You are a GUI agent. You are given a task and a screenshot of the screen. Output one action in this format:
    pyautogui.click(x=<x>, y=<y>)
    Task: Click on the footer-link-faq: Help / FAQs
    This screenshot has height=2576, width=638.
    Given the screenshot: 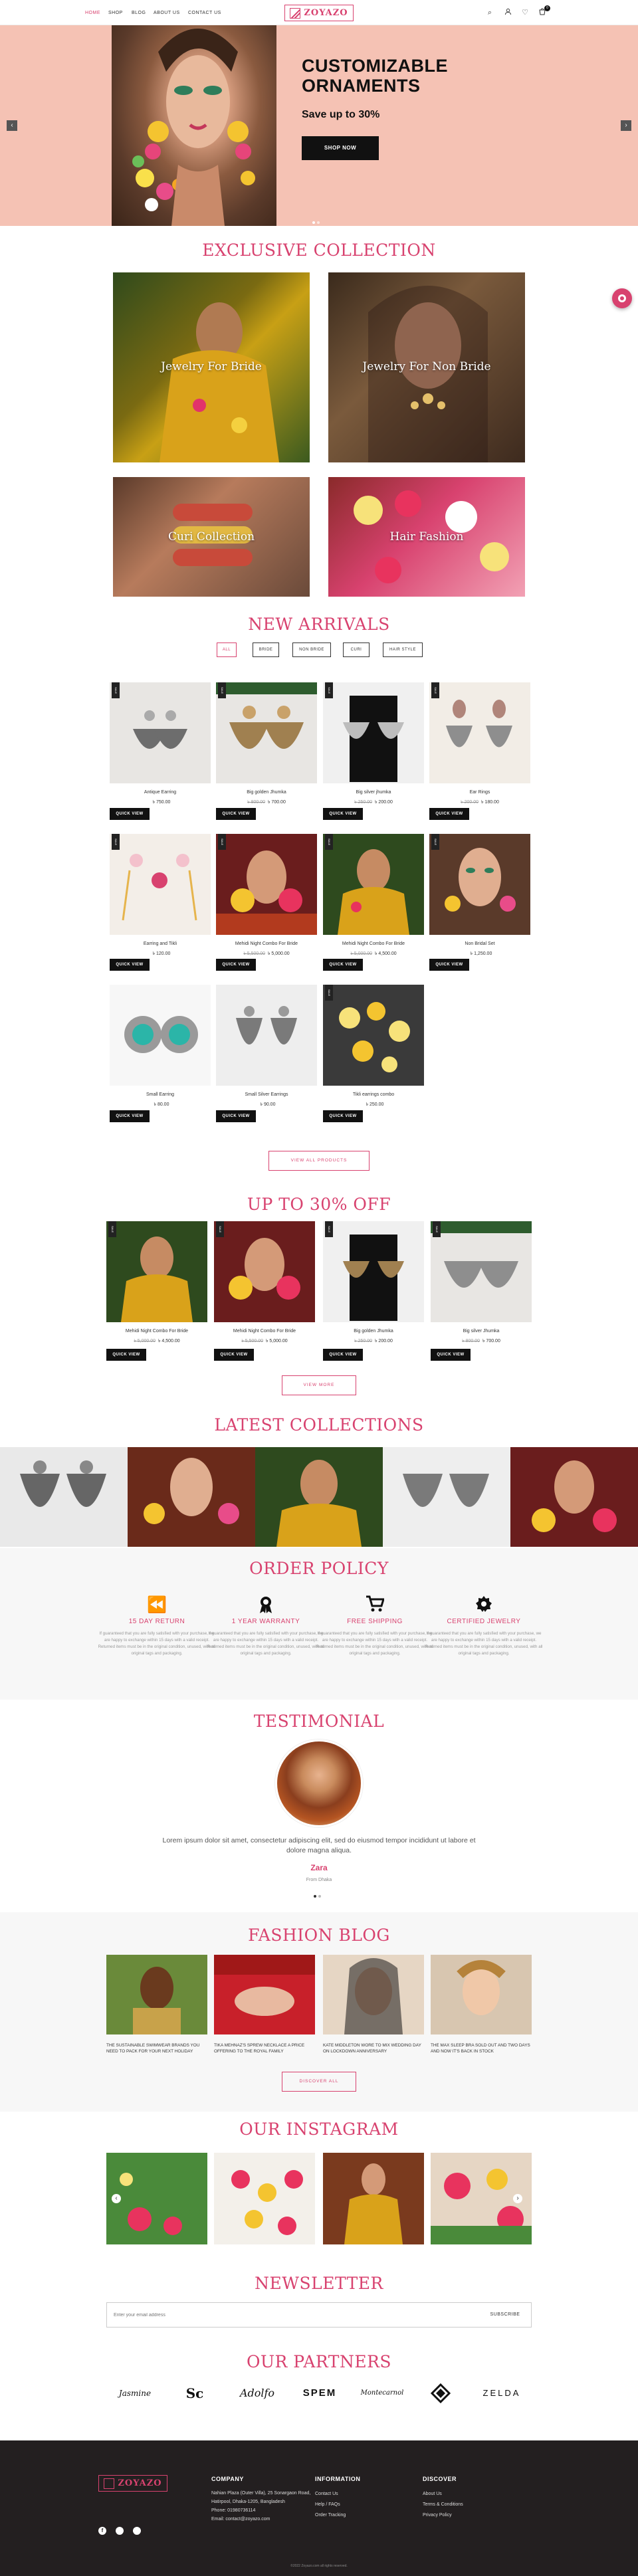 What is the action you would take?
    pyautogui.click(x=330, y=2505)
    